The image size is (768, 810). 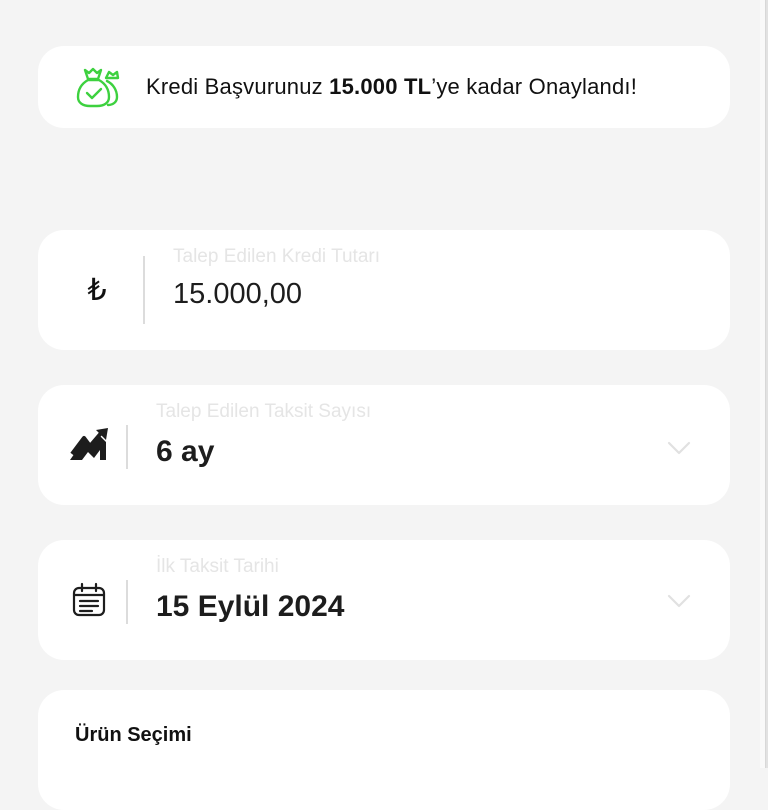 I want to click on product-selection-card: Ürün Seçimi, so click(x=384, y=750).